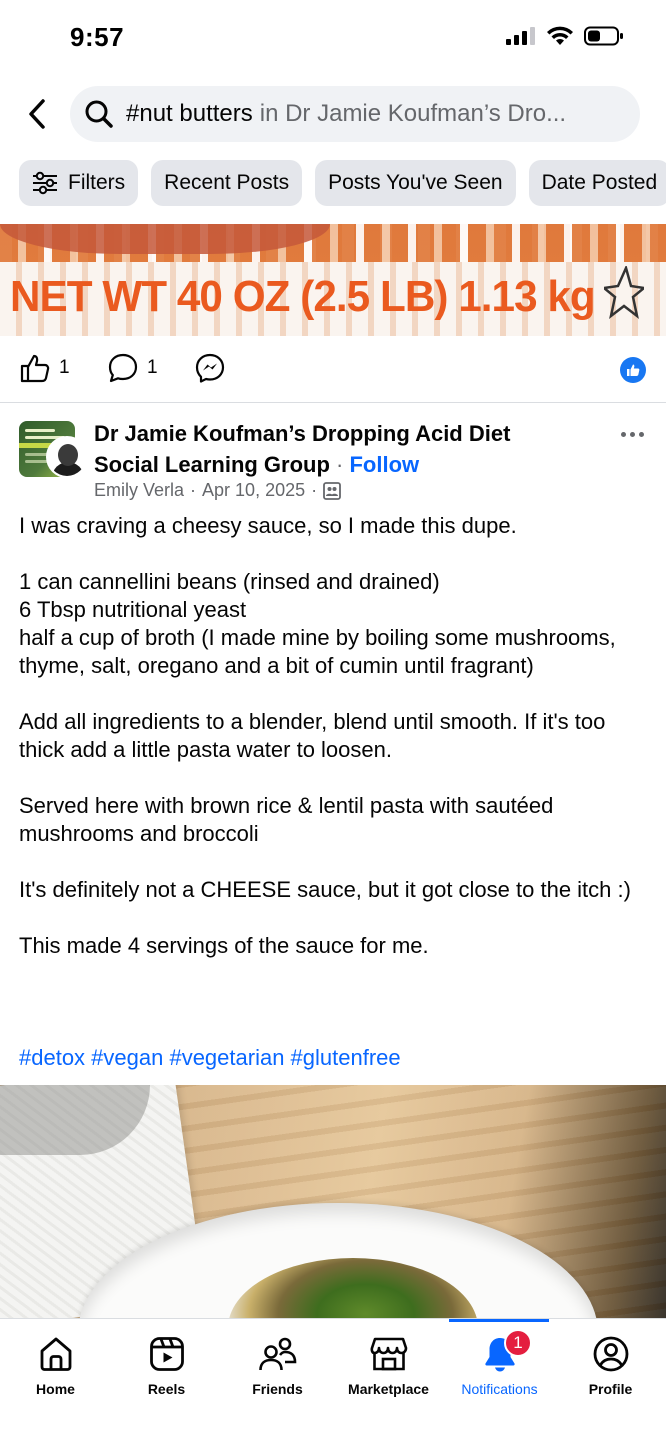 This screenshot has height=1440, width=666. Describe the element at coordinates (67, 457) in the screenshot. I see `author-avatar` at that location.